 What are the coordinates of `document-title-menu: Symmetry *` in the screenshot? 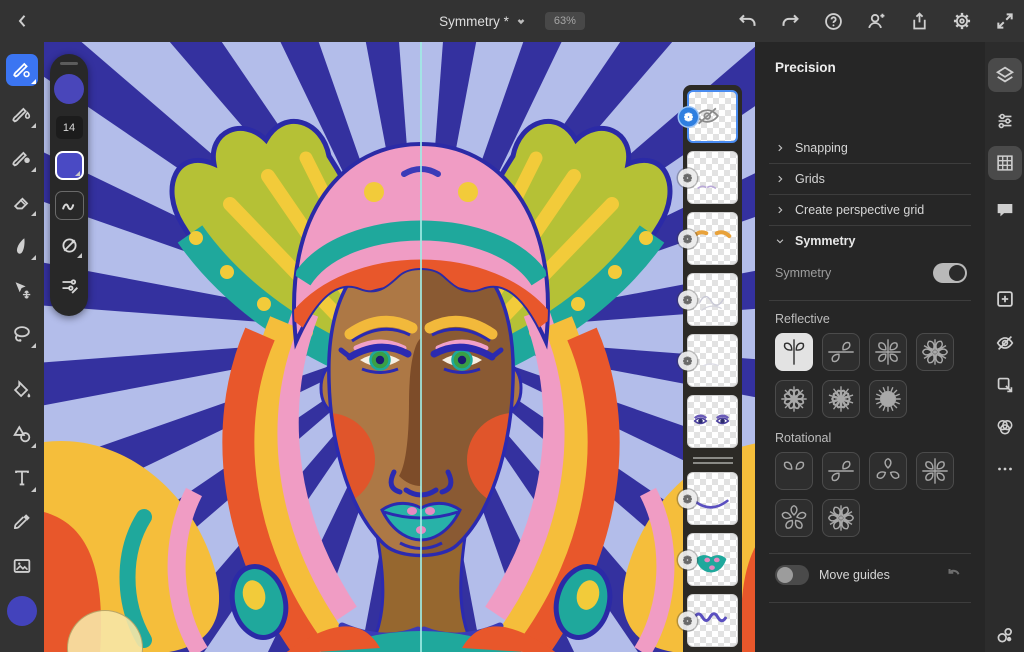 It's located at (483, 21).